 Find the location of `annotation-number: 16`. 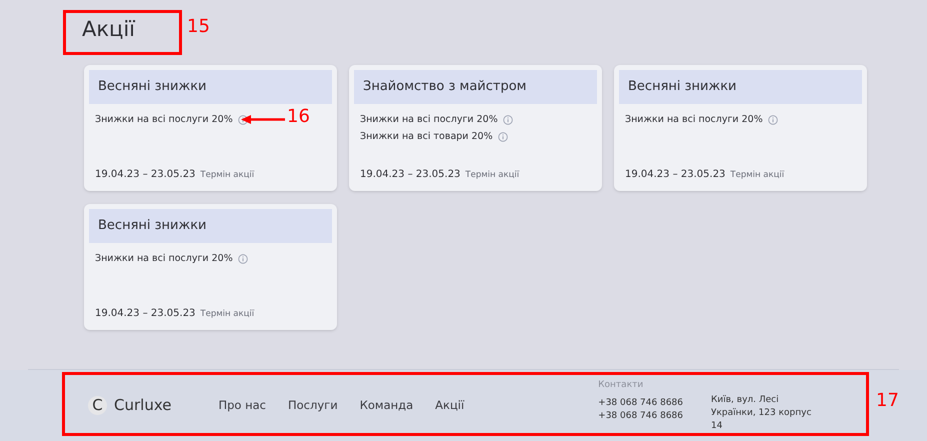

annotation-number: 16 is located at coordinates (298, 117).